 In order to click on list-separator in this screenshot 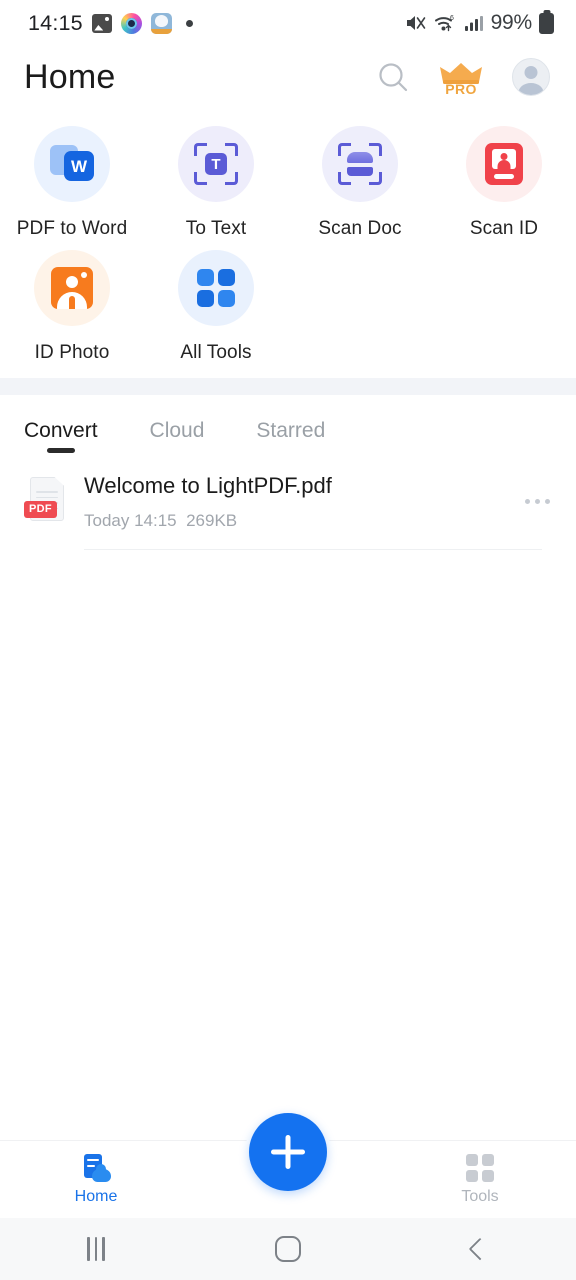, I will do `click(313, 550)`.